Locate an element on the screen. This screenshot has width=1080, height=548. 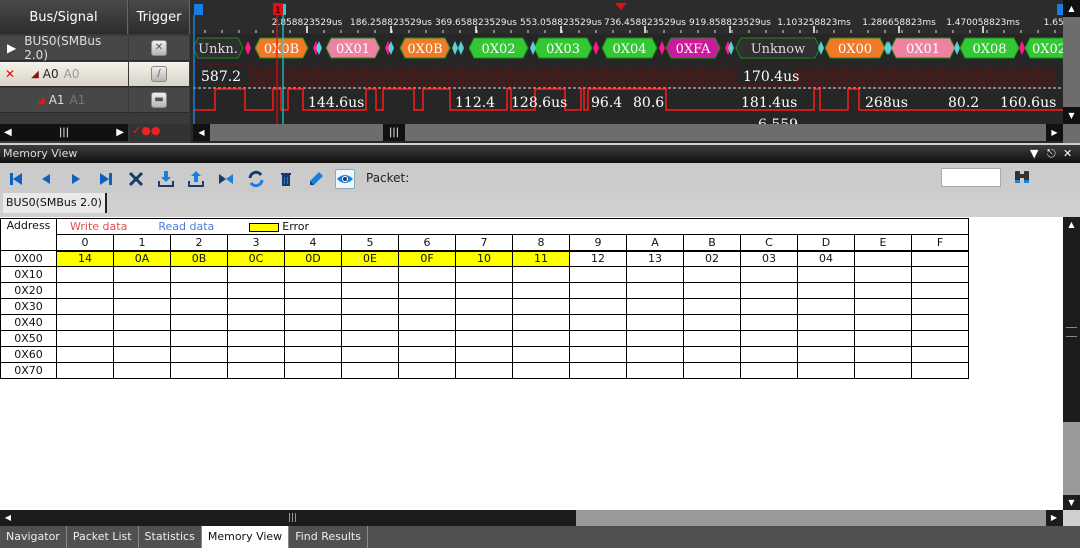
memory-cell: 03 is located at coordinates (769, 258).